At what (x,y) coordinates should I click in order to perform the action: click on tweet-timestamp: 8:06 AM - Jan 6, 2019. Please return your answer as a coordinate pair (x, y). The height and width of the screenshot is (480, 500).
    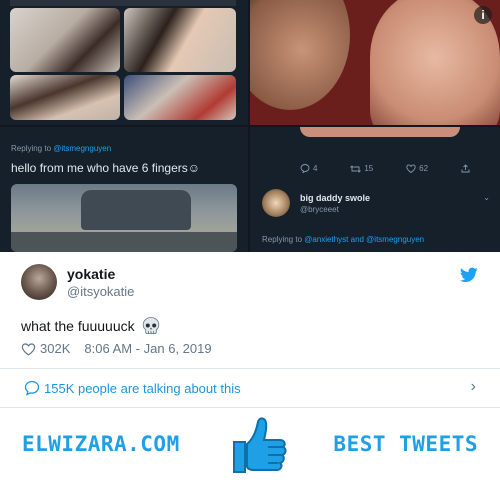
    Looking at the image, I should click on (147, 348).